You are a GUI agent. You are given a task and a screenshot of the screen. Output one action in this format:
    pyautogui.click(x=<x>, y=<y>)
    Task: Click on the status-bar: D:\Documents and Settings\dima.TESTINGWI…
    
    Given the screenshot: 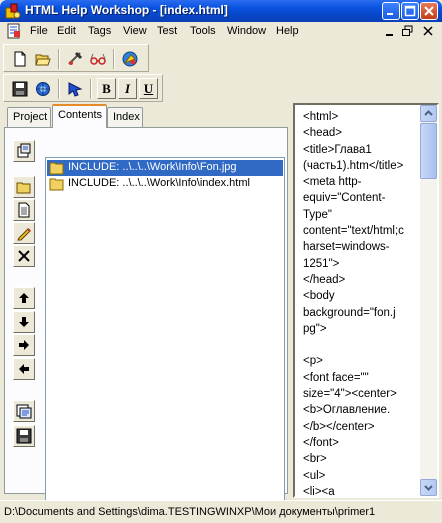 What is the action you would take?
    pyautogui.click(x=221, y=511)
    